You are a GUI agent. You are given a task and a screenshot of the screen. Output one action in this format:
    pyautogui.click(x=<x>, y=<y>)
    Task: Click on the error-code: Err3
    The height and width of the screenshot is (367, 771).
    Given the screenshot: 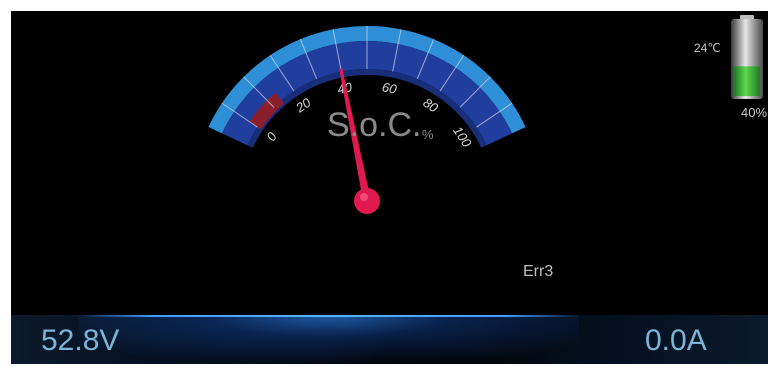 What is the action you would take?
    pyautogui.click(x=538, y=271)
    